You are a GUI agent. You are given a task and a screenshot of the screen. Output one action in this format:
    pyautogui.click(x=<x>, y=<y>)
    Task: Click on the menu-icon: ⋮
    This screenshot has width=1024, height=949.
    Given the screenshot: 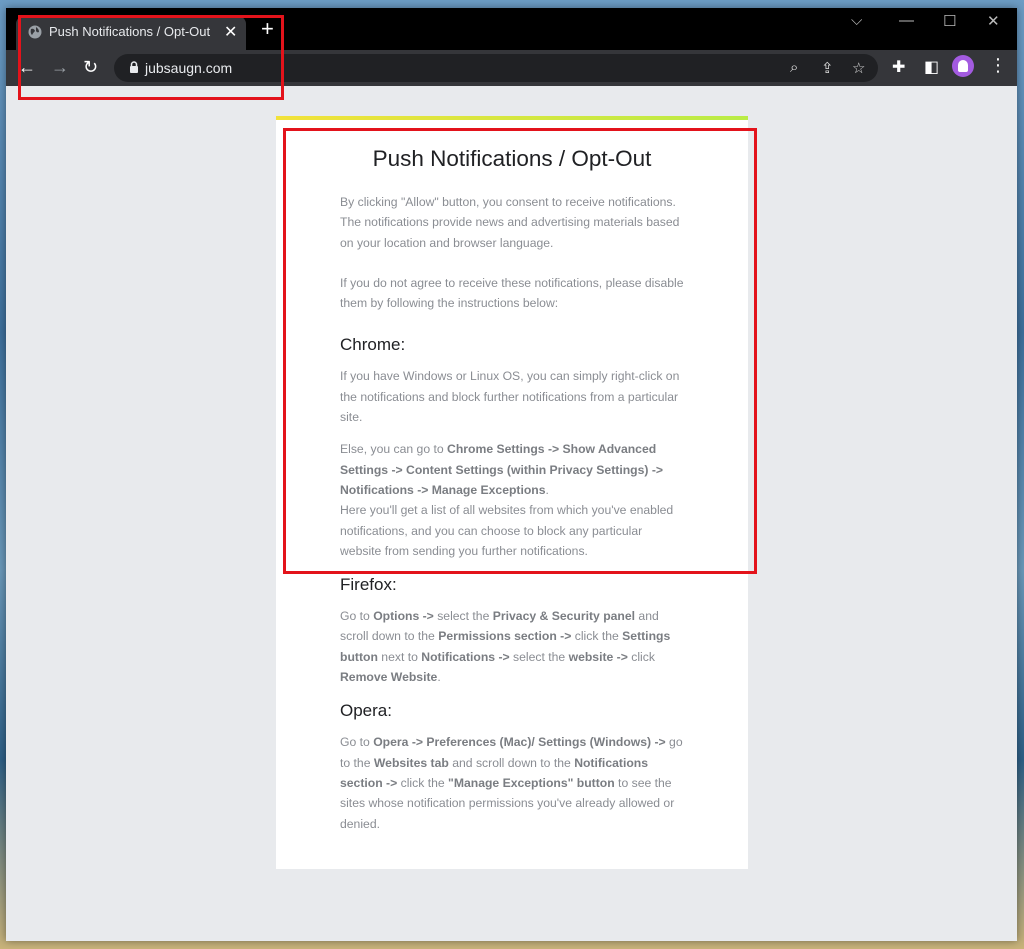 What is the action you would take?
    pyautogui.click(x=998, y=65)
    